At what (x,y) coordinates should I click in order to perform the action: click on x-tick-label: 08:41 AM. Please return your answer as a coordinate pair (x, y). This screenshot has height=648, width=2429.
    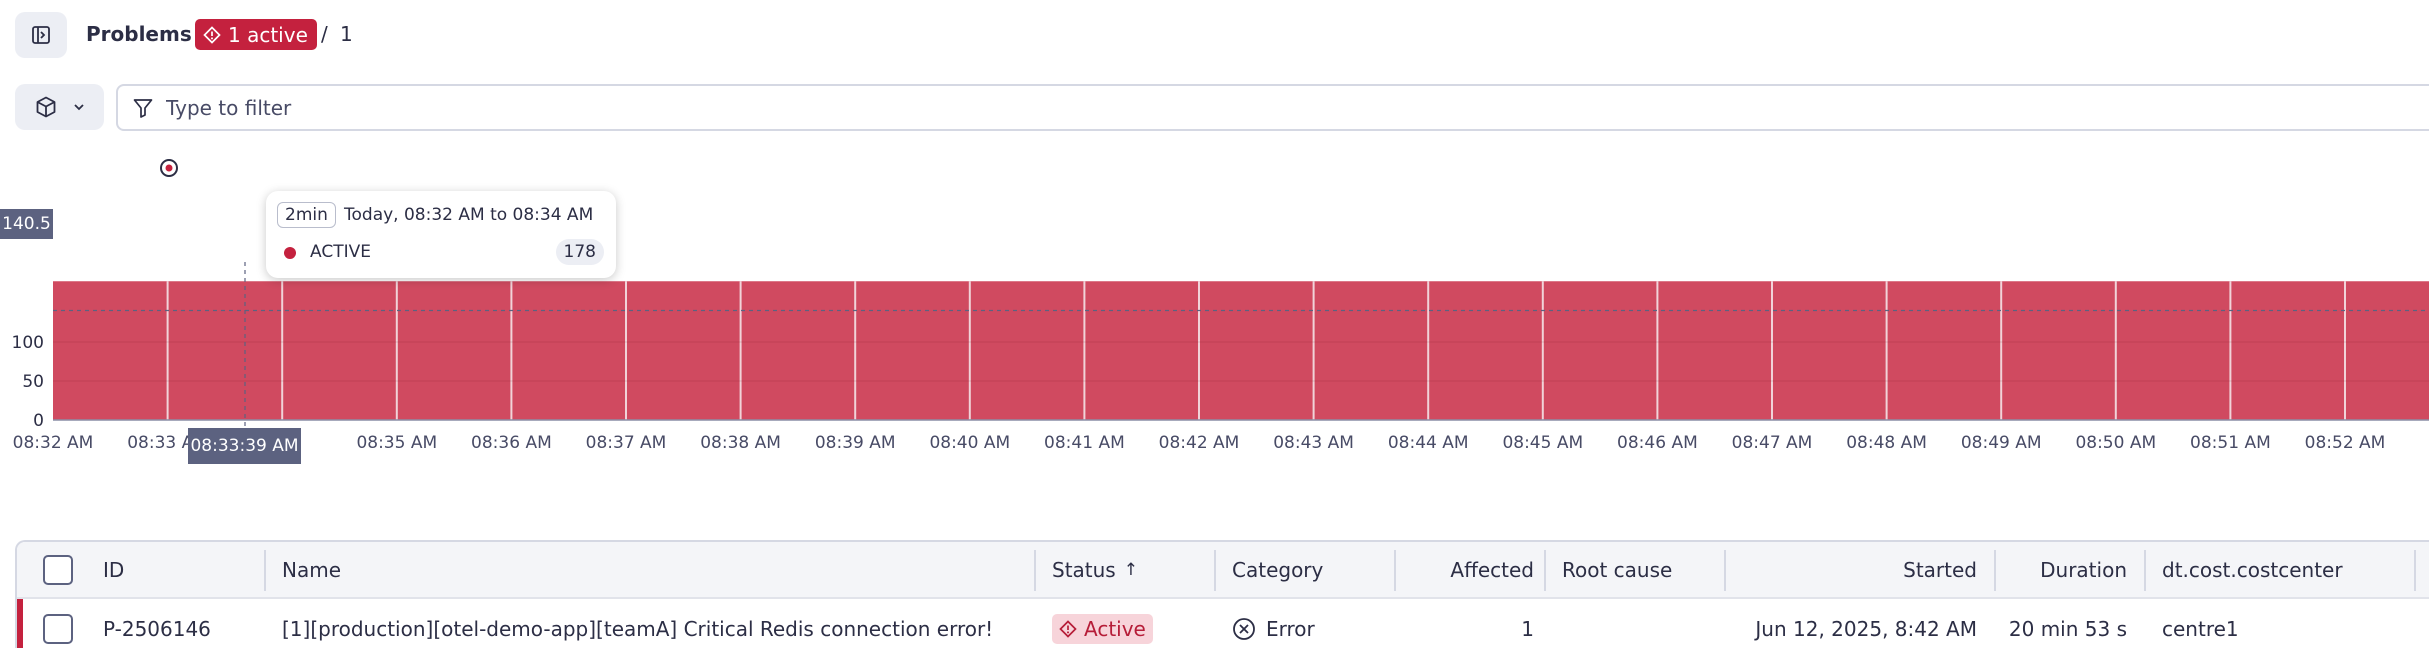
    Looking at the image, I should click on (1084, 443).